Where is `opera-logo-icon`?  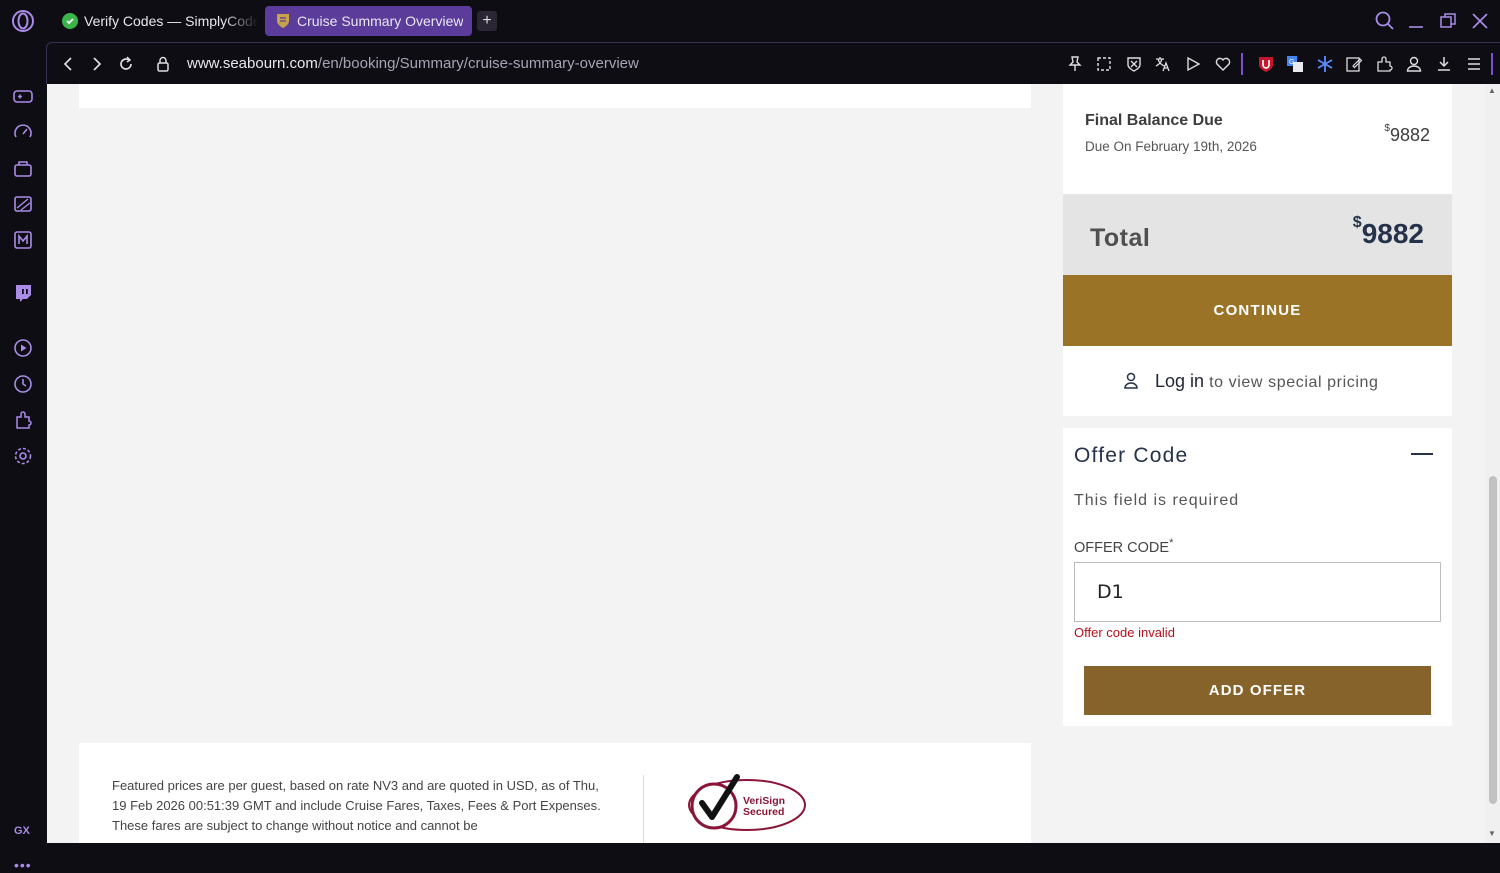 opera-logo-icon is located at coordinates (23, 21).